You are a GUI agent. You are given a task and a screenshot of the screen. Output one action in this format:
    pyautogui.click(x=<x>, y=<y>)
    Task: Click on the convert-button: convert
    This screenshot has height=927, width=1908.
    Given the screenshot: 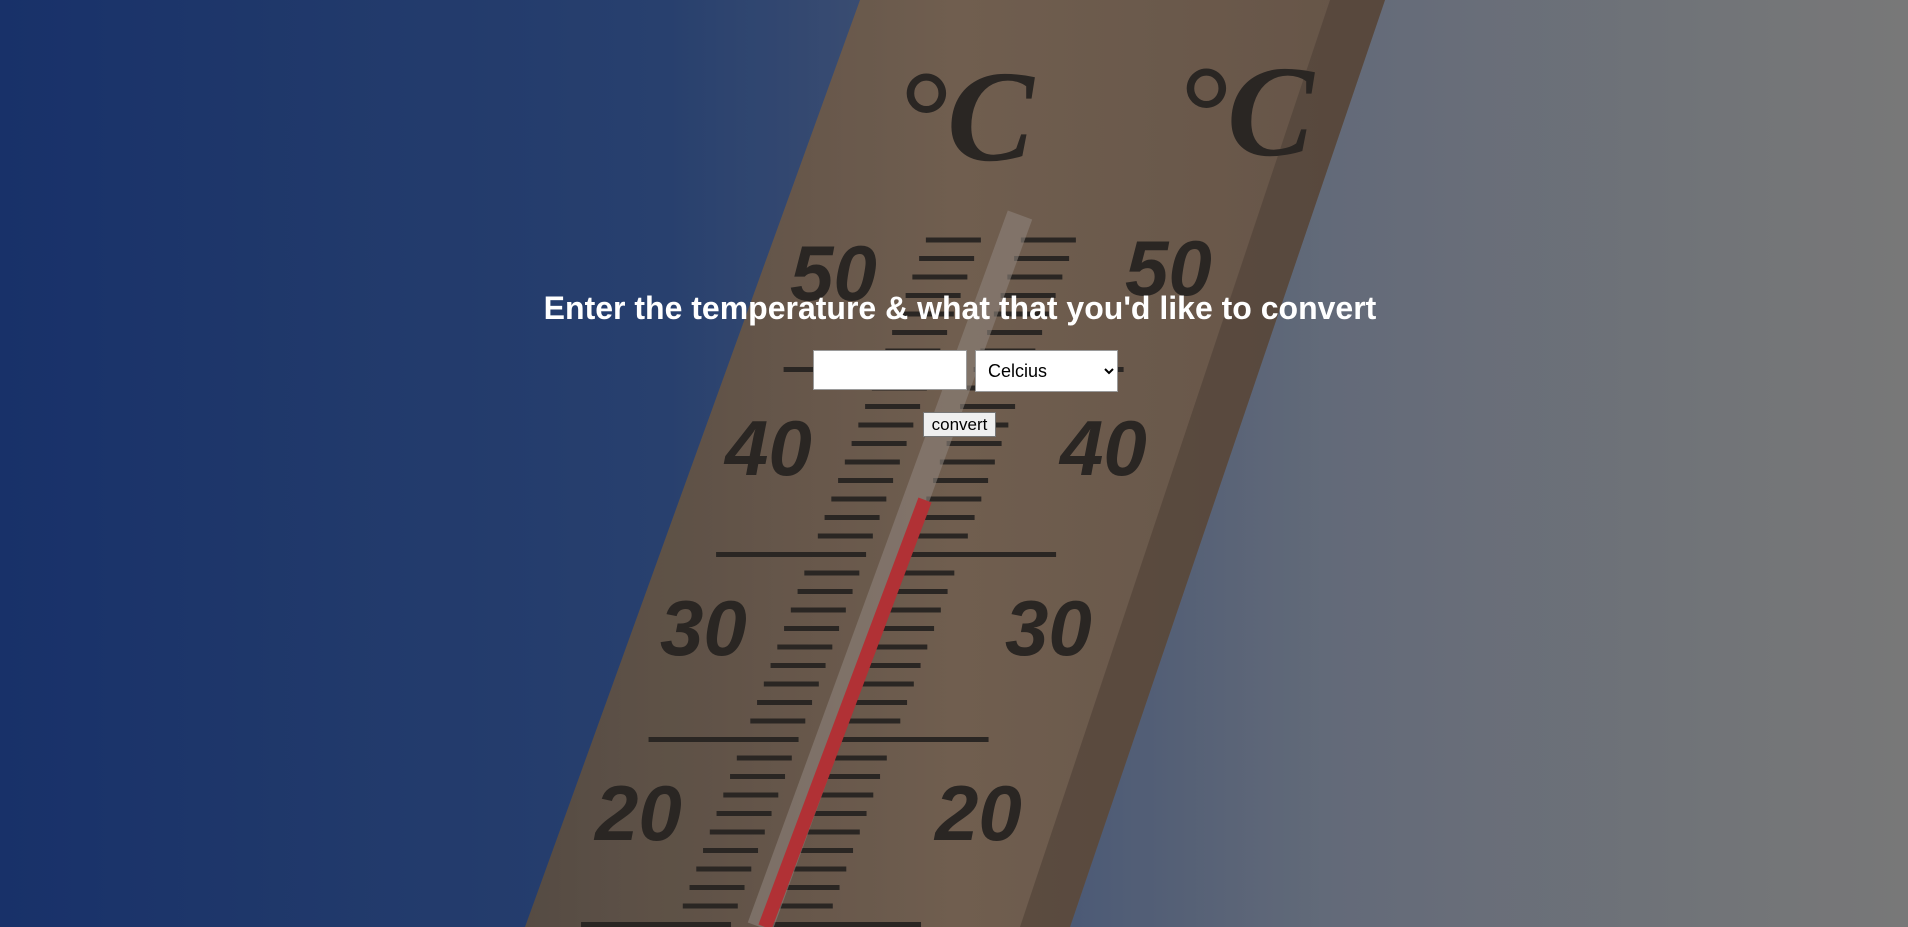 What is the action you would take?
    pyautogui.click(x=959, y=424)
    